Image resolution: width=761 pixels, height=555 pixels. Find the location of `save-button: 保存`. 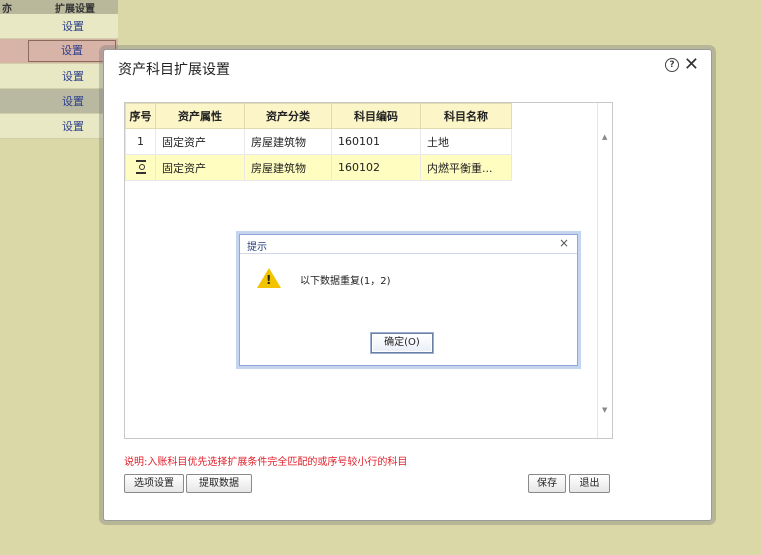

save-button: 保存 is located at coordinates (547, 483).